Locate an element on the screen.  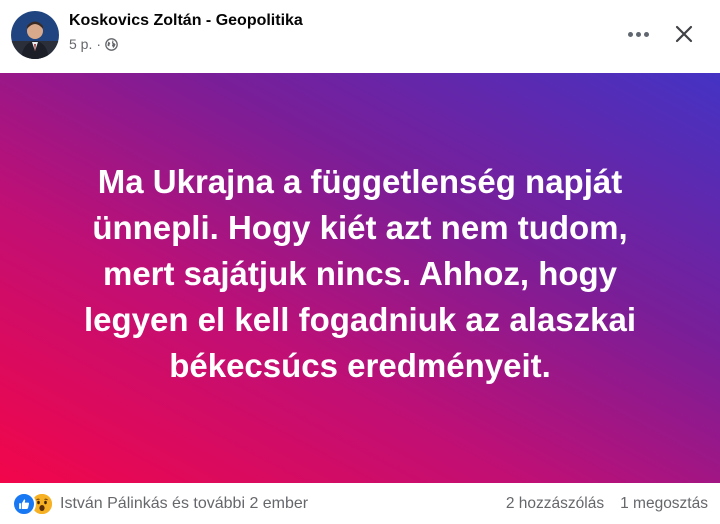
post-meta: 5 p. · is located at coordinates (93, 44).